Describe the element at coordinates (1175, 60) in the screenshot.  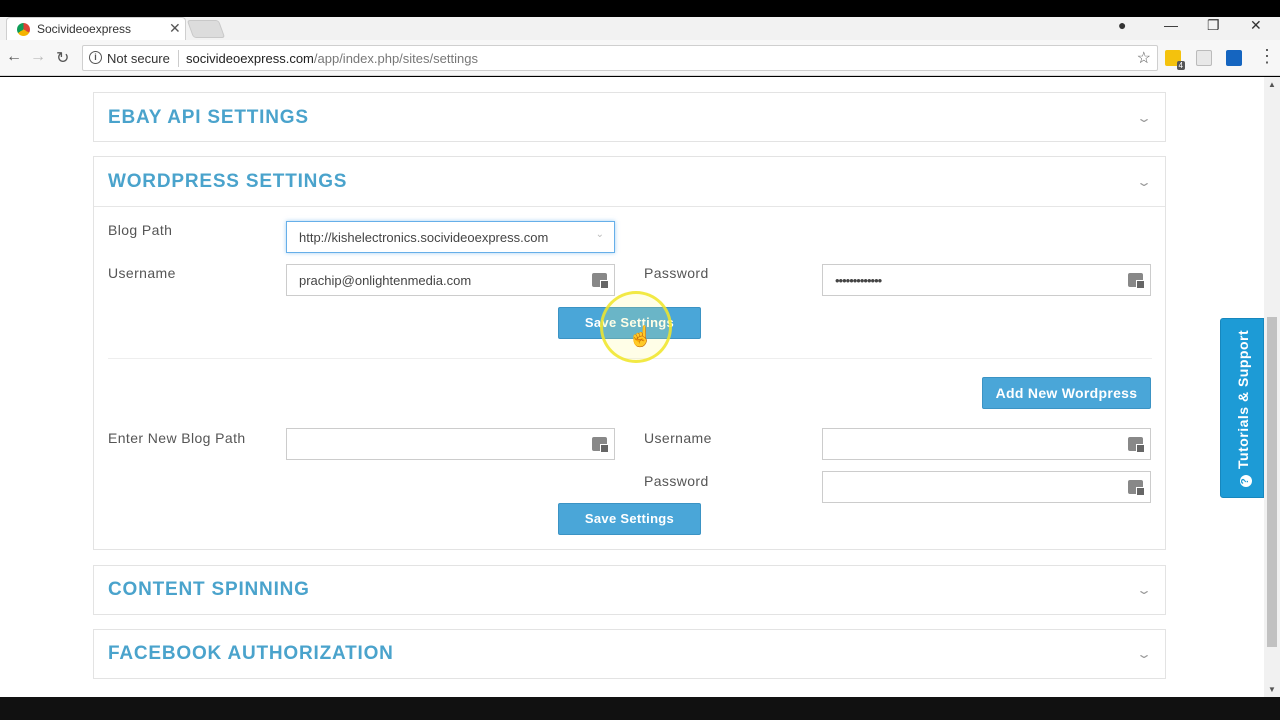
I see `extension-mail-icon: 4` at that location.